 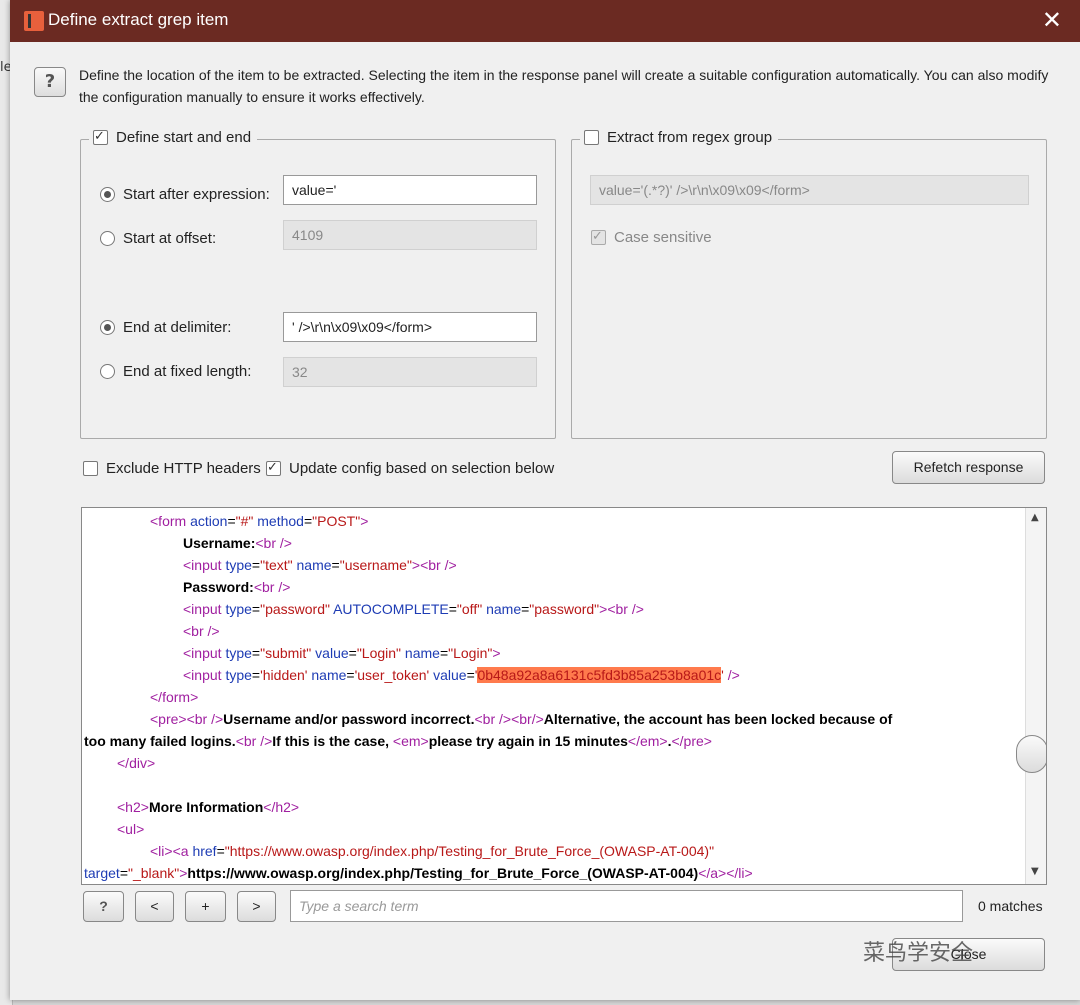 What do you see at coordinates (1031, 696) in the screenshot?
I see `vertical-scrollbar: ▲ ▼` at bounding box center [1031, 696].